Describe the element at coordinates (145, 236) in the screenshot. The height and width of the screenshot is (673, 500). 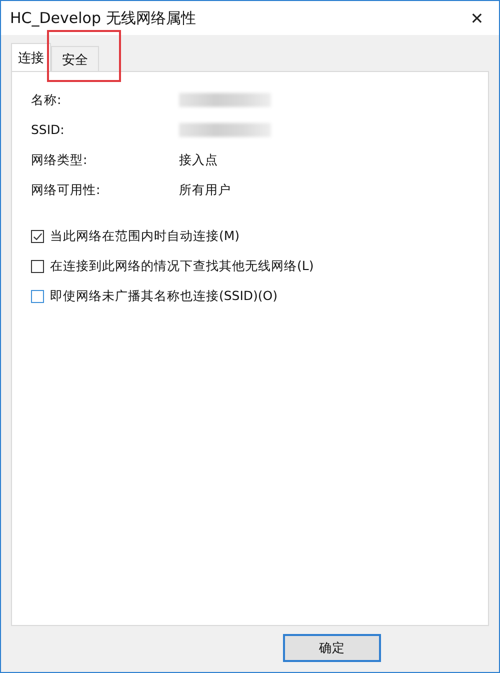
I see `checkbox-label: 当此网络在范围内时自动连接(M)` at that location.